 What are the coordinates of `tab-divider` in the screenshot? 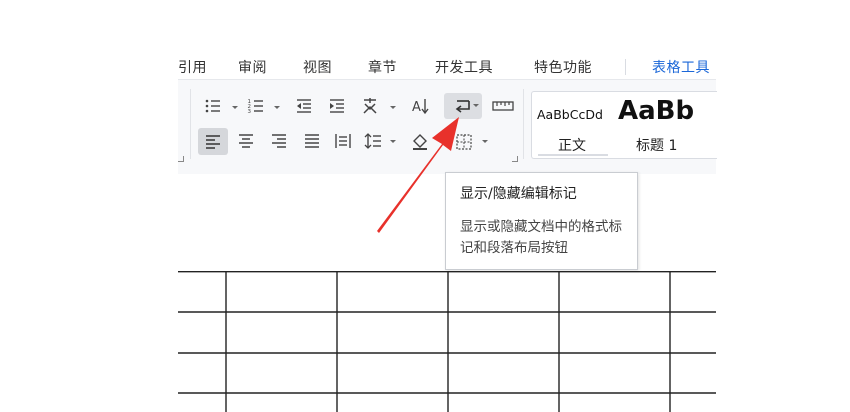 It's located at (625, 67).